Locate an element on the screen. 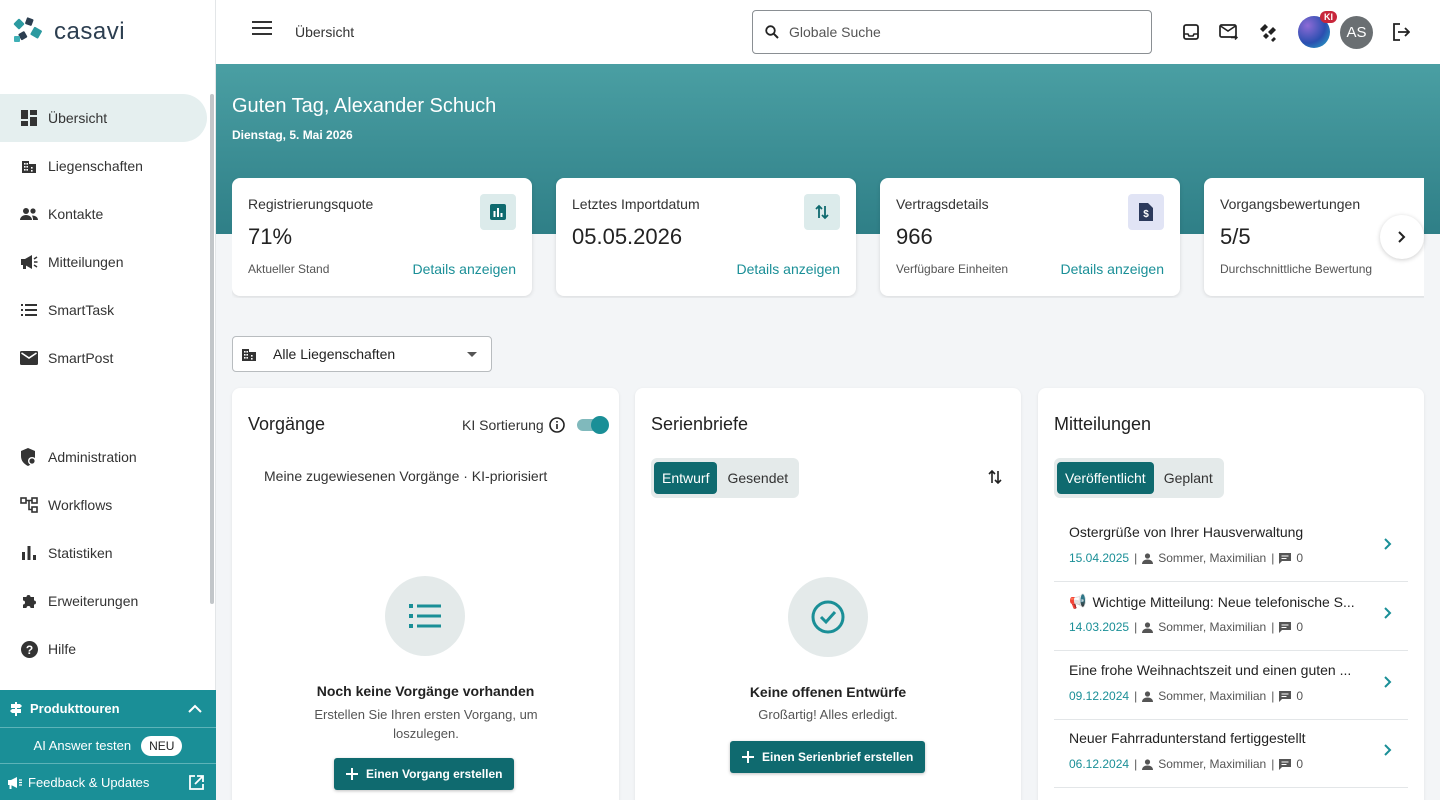 The image size is (1440, 800). avatar: AS is located at coordinates (1356, 32).